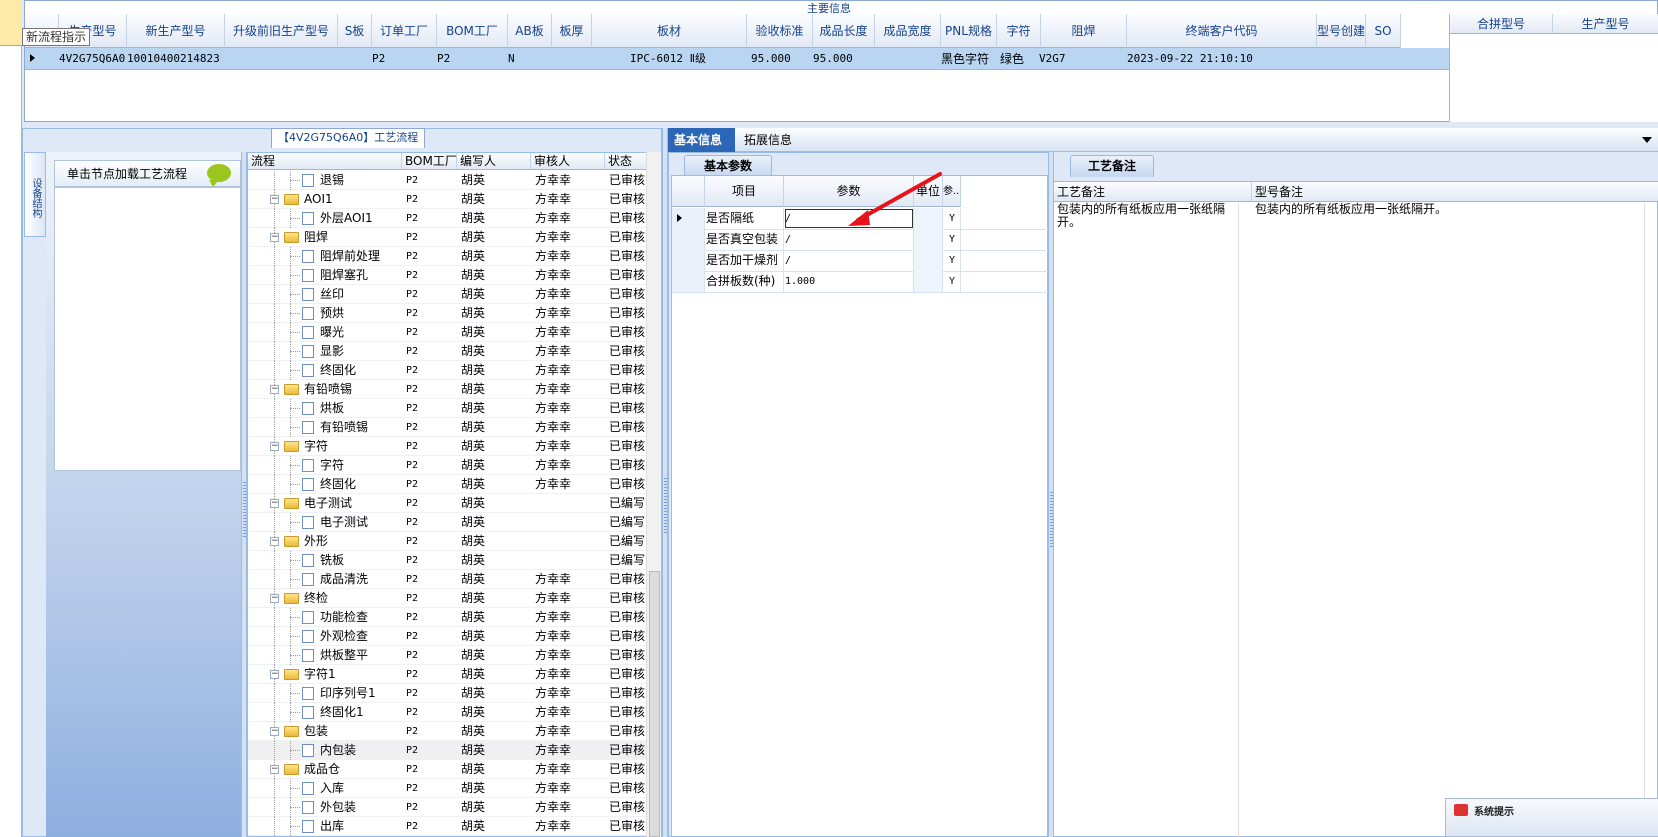 Image resolution: width=1658 pixels, height=837 pixels. I want to click on remark-scrollbar, so click(1245, 520).